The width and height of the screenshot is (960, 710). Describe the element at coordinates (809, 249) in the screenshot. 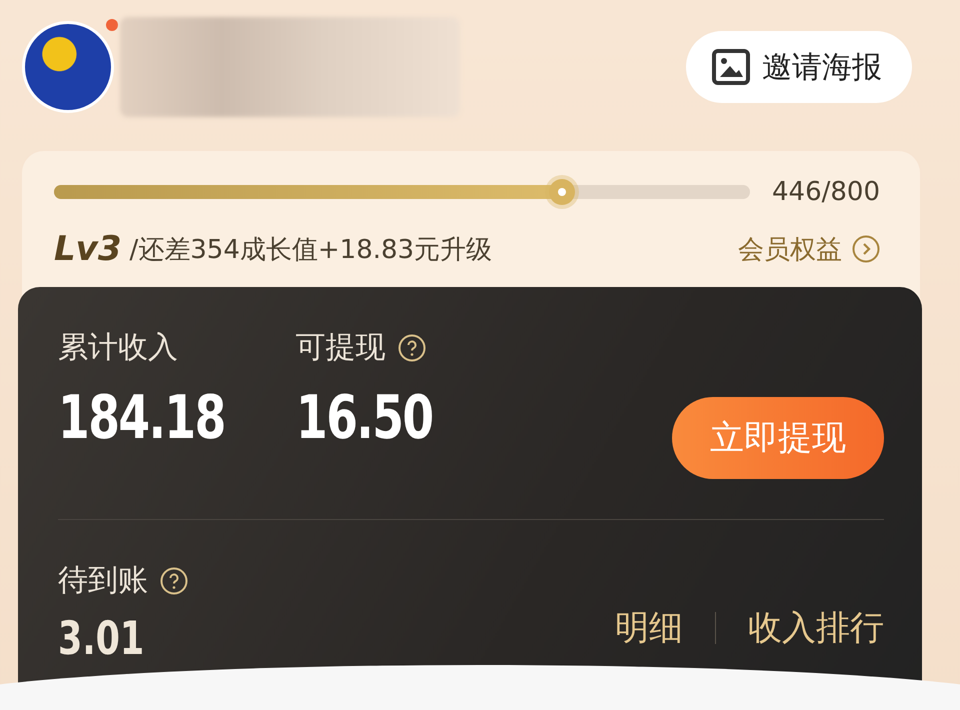

I see `member-benefits-link: 会员权益` at that location.